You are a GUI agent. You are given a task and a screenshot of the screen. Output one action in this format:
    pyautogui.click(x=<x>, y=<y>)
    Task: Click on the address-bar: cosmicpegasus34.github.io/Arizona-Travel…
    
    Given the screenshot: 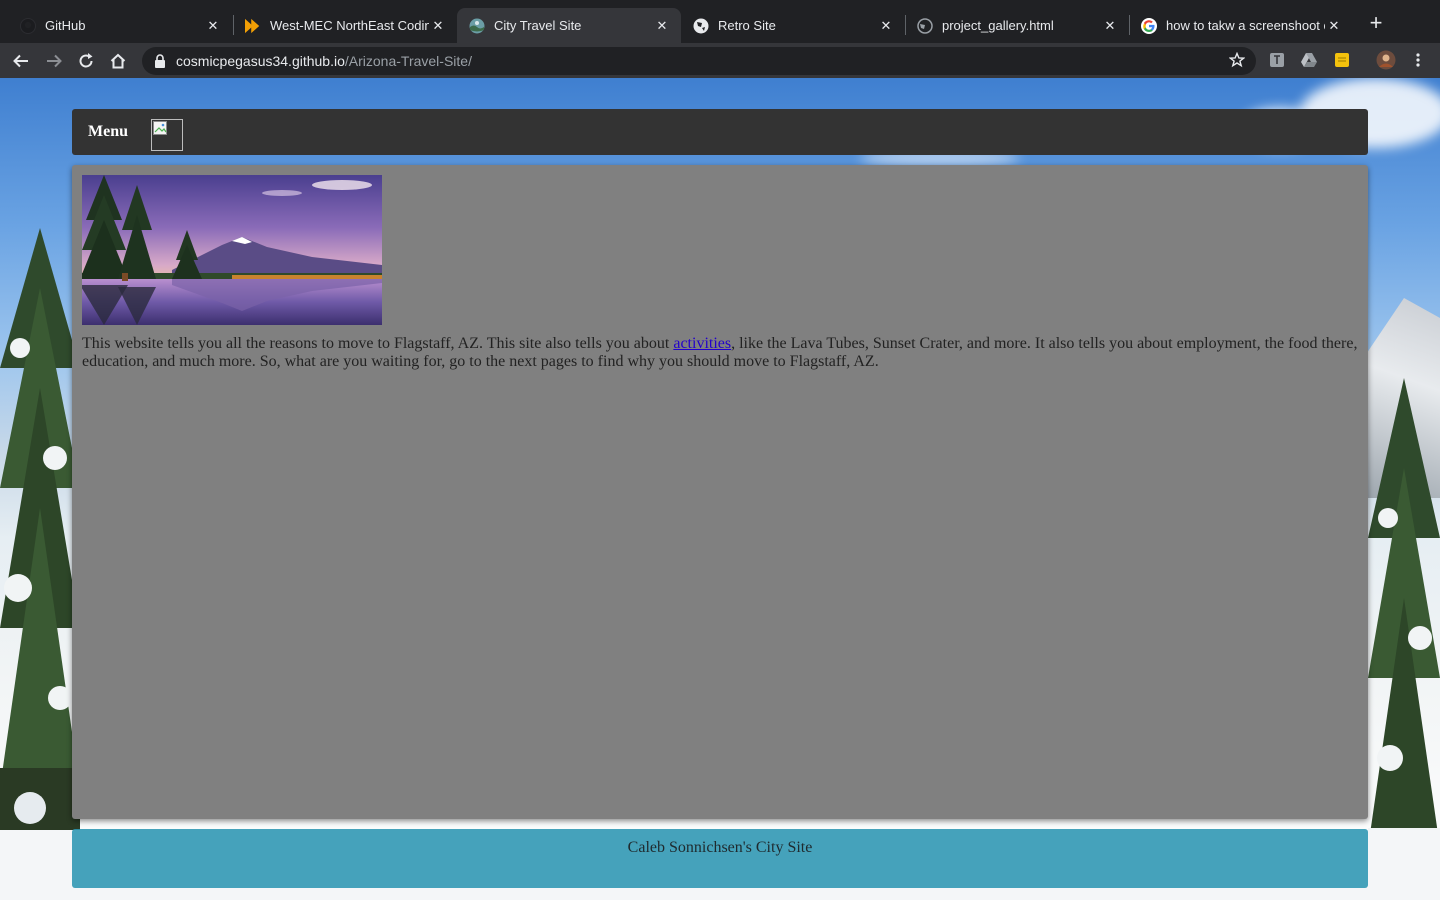 What is the action you would take?
    pyautogui.click(x=699, y=61)
    